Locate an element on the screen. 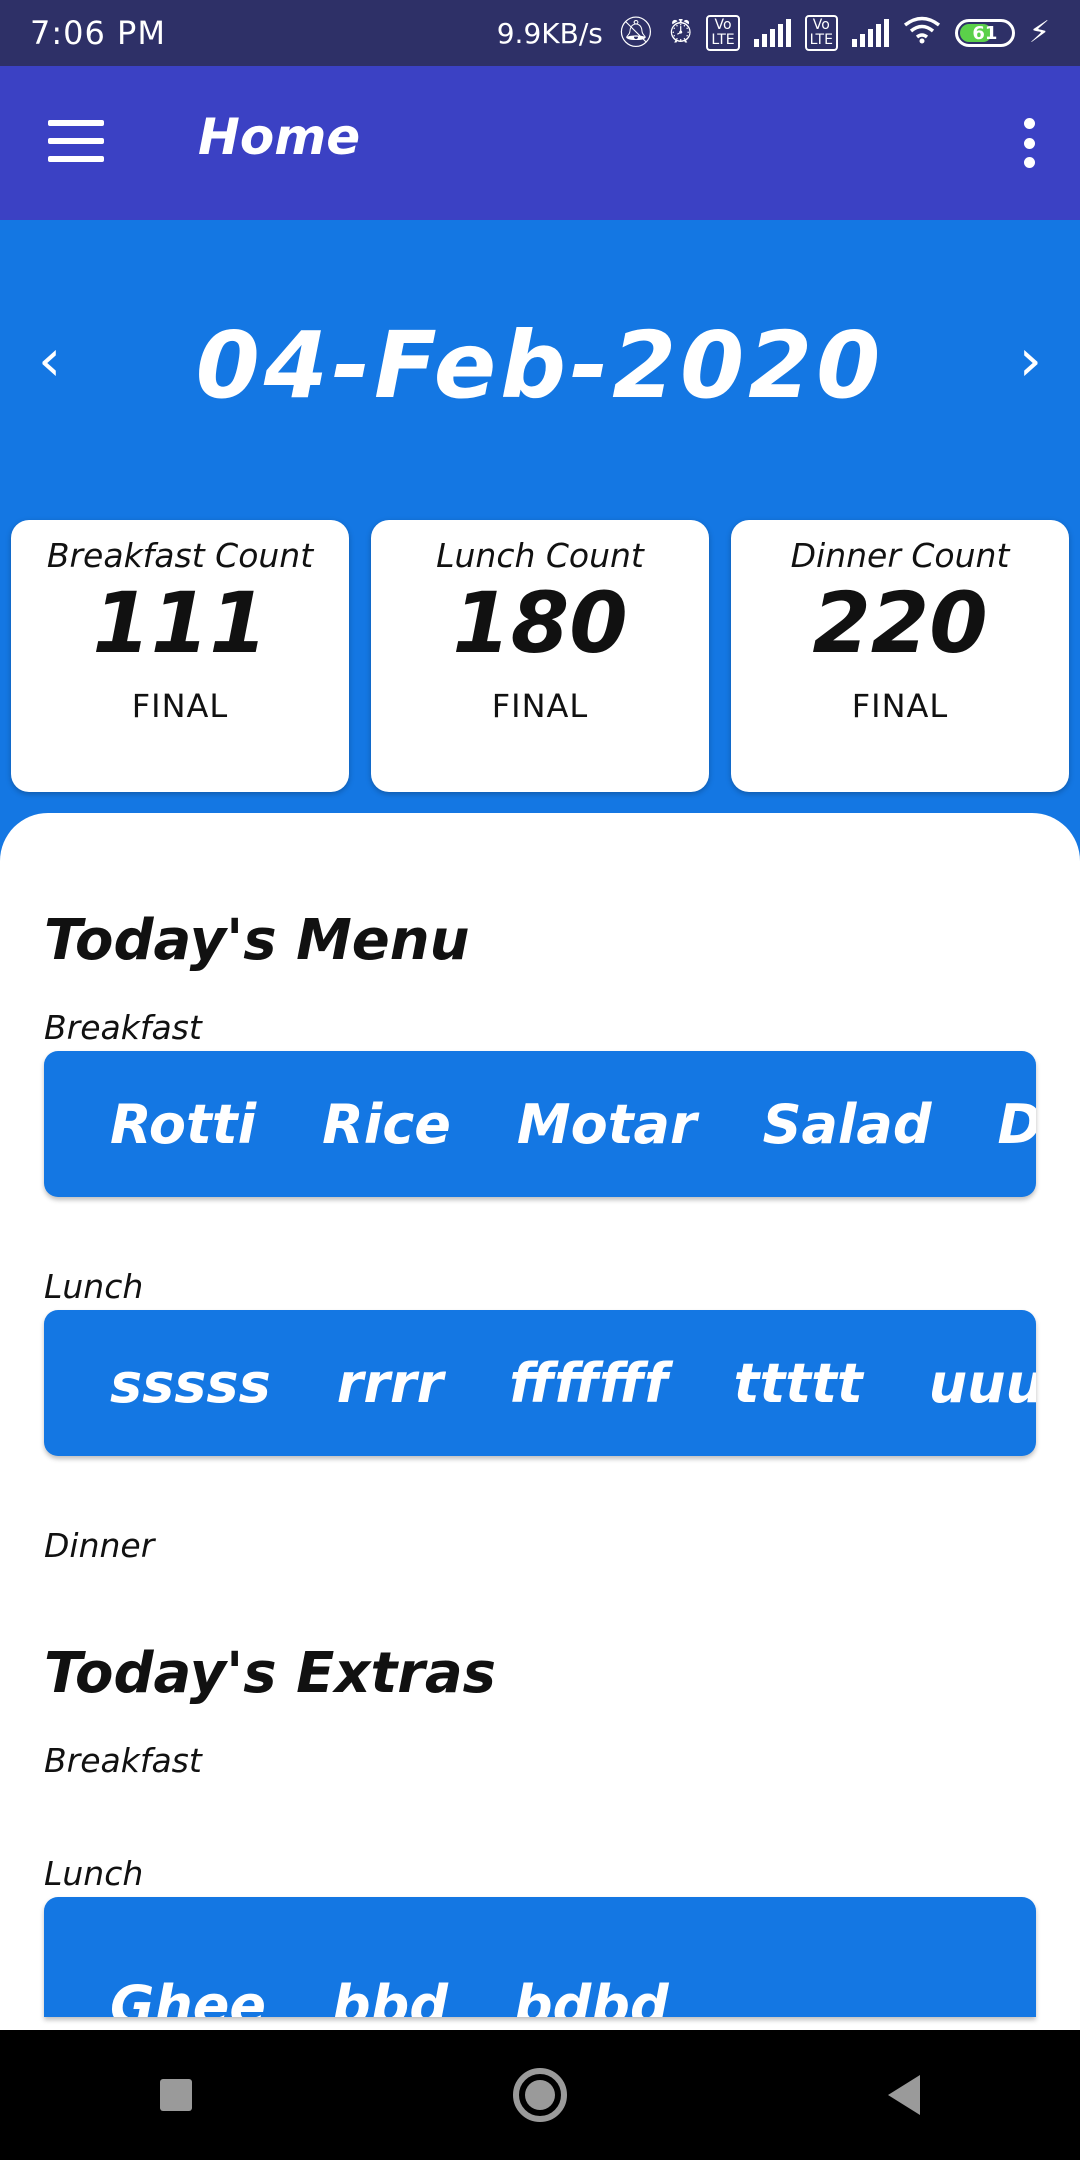  page-title: Home is located at coordinates (279, 137).